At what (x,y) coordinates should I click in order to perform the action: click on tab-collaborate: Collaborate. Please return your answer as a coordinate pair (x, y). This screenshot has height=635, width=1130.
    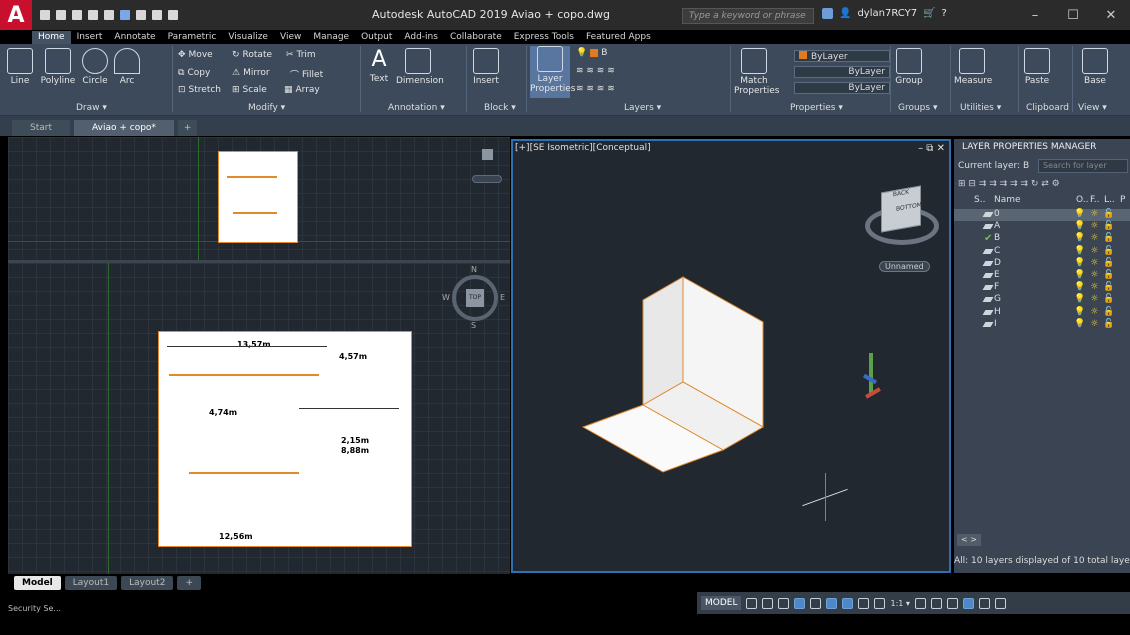
    Looking at the image, I should click on (476, 37).